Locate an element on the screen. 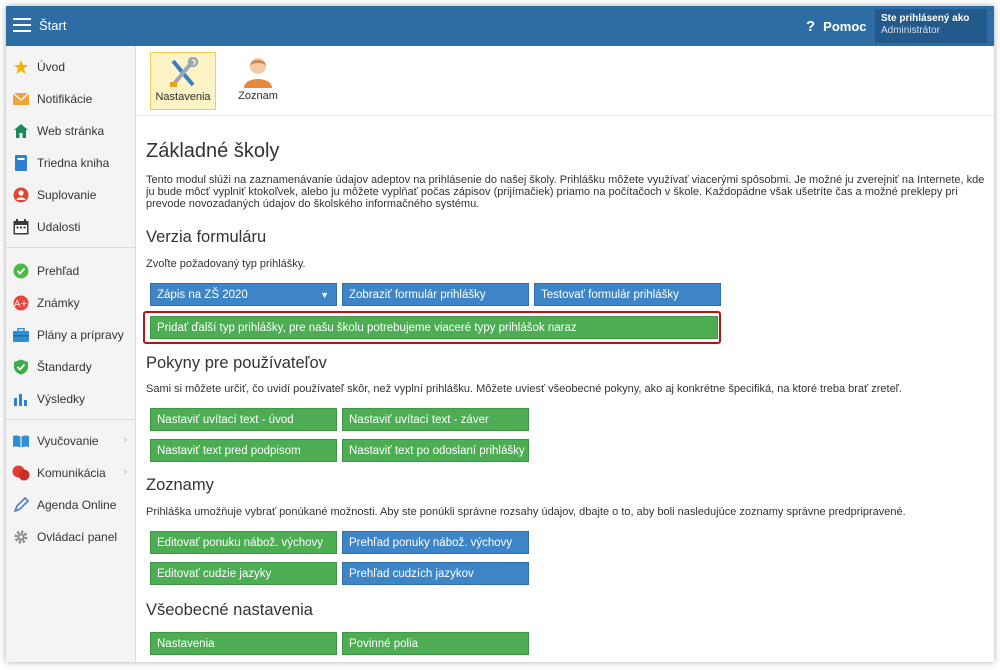 The width and height of the screenshot is (1000, 670). help-label: Pomoc is located at coordinates (845, 26).